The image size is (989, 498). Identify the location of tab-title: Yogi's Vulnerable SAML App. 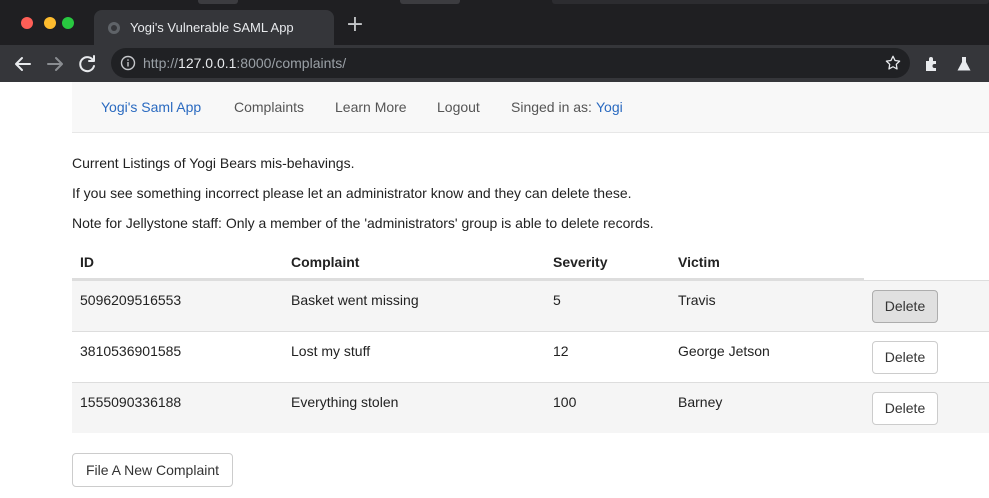
(212, 27).